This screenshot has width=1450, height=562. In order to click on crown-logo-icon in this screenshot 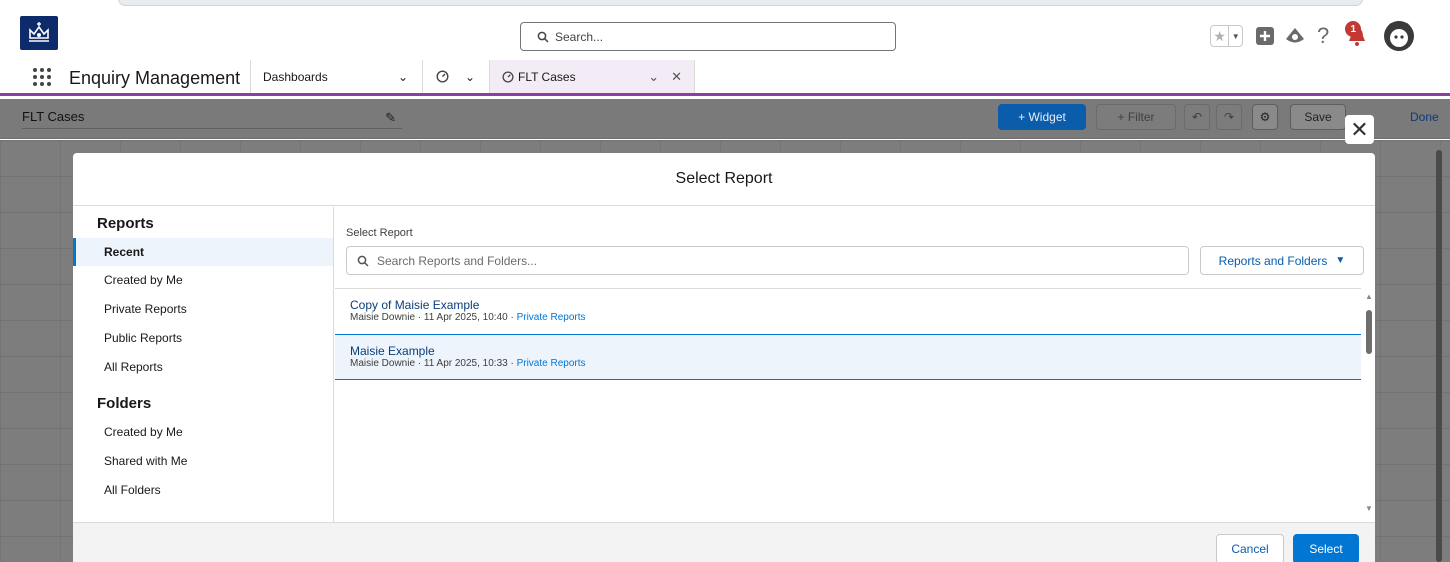, I will do `click(39, 32)`.